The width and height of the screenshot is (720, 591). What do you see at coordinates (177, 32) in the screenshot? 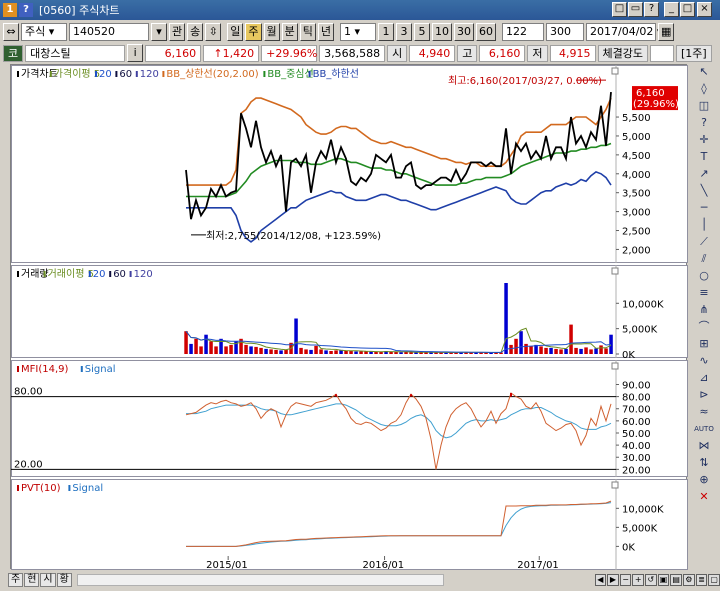
I see `btn-watch: 관` at bounding box center [177, 32].